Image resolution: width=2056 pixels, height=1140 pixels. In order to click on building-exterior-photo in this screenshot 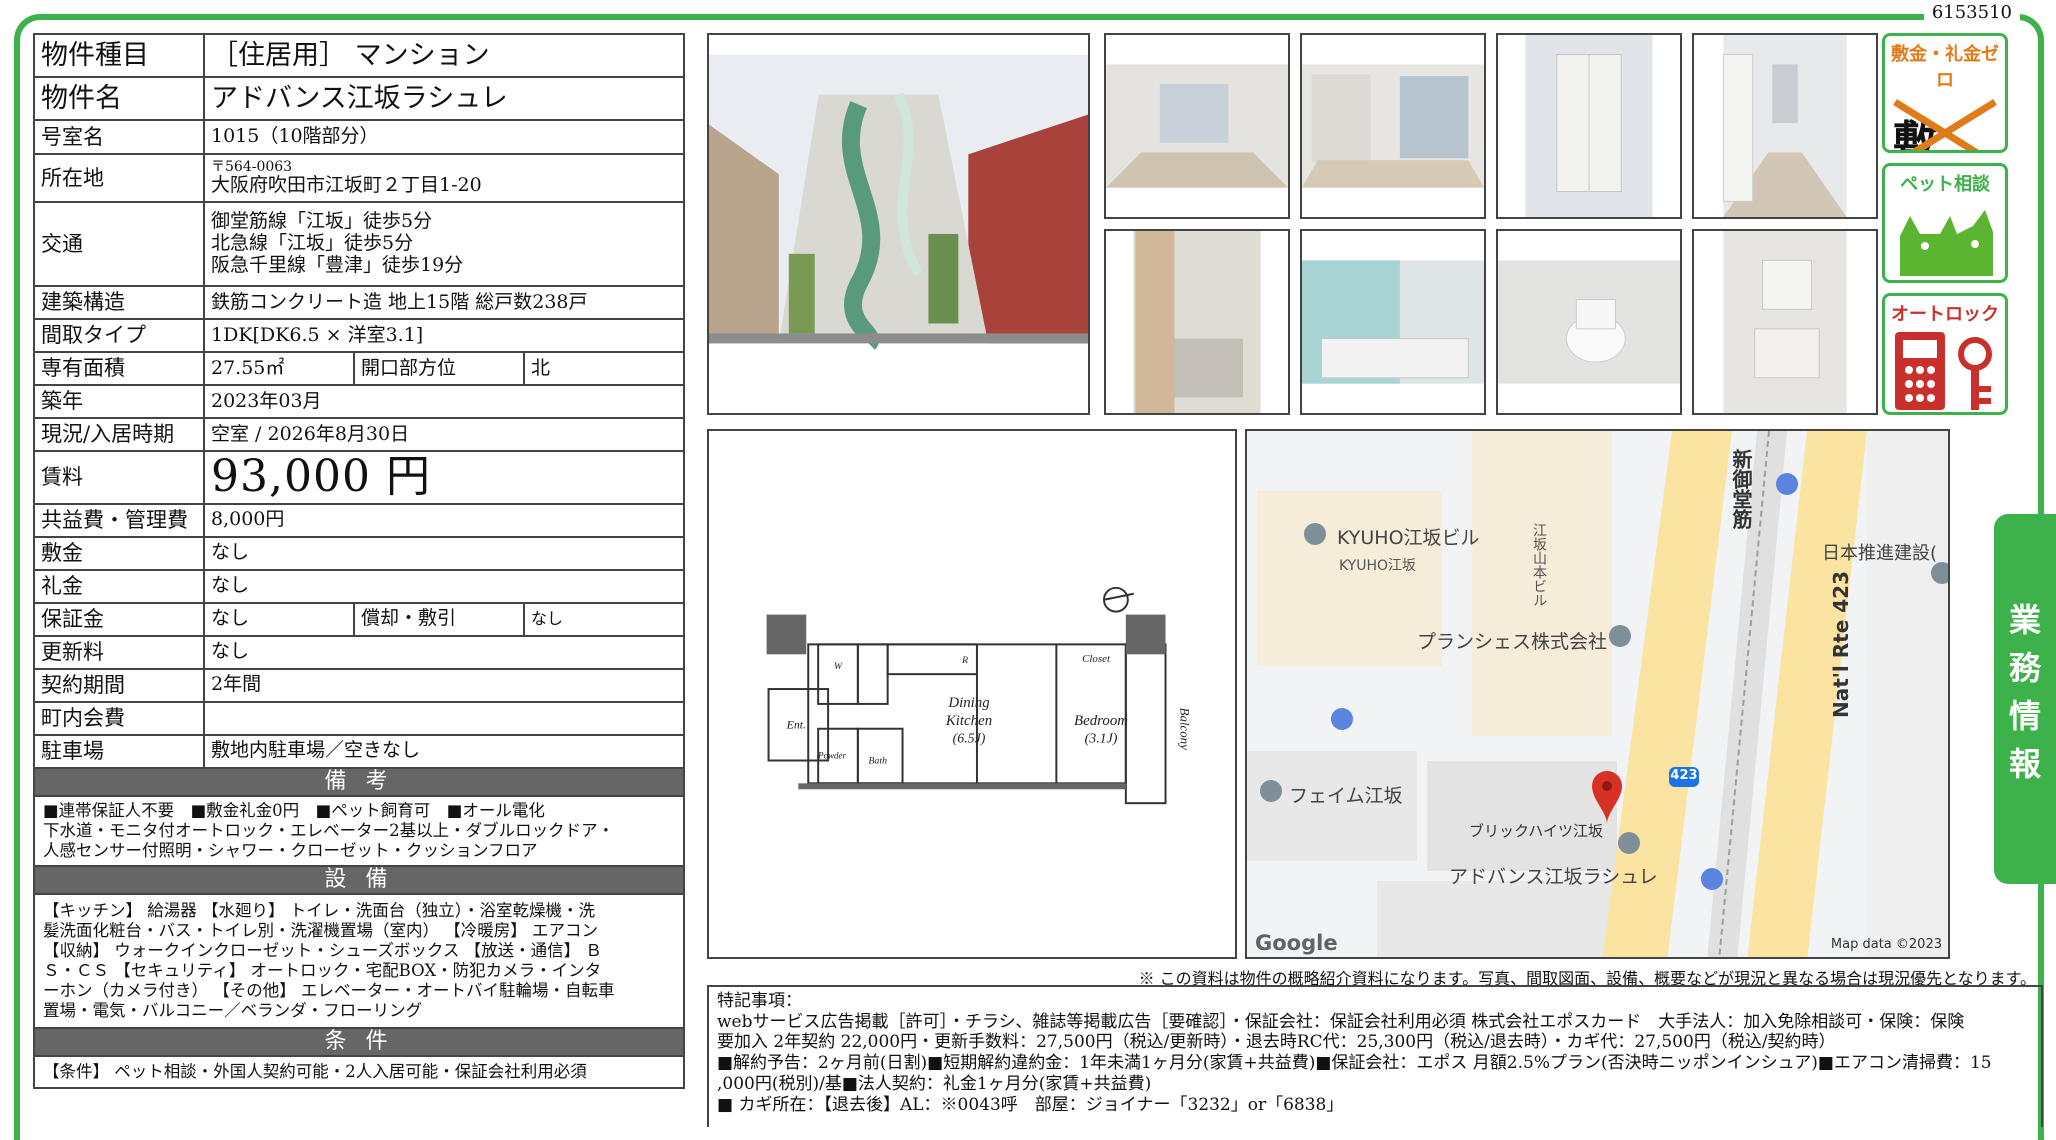, I will do `click(898, 224)`.